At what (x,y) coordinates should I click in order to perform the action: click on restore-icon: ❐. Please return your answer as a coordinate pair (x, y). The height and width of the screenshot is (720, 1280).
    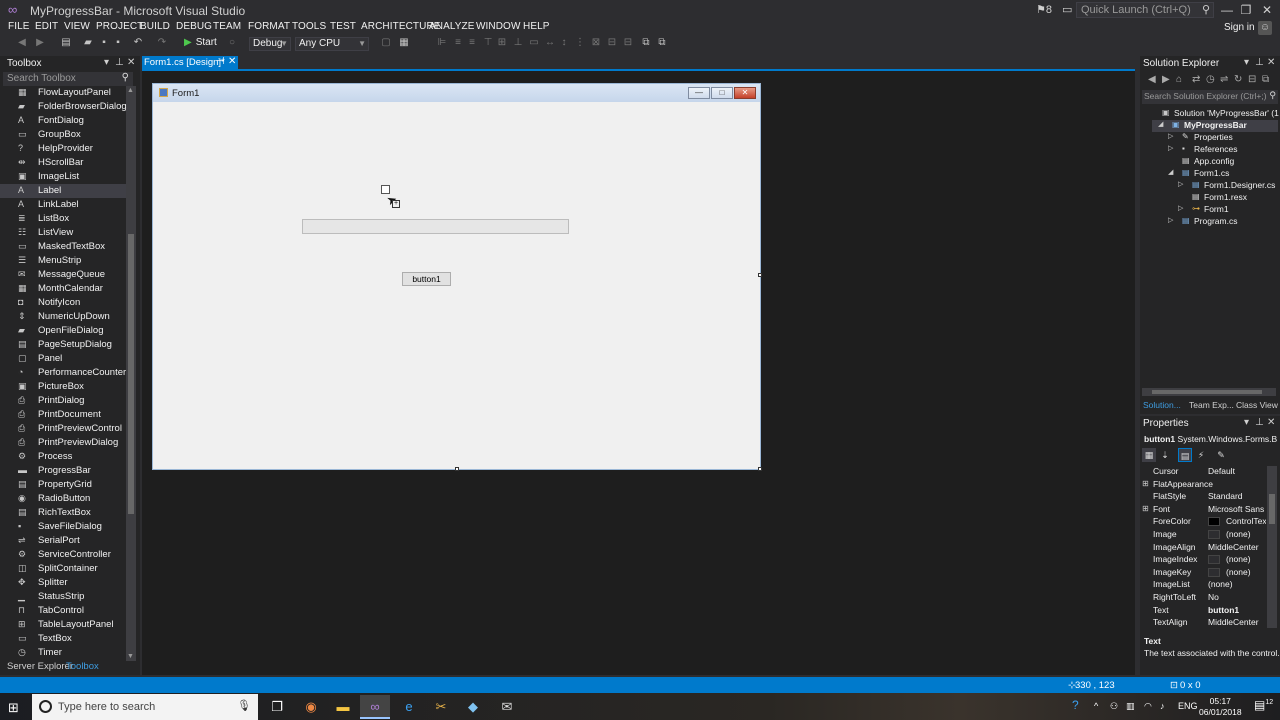
    Looking at the image, I should click on (1246, 10).